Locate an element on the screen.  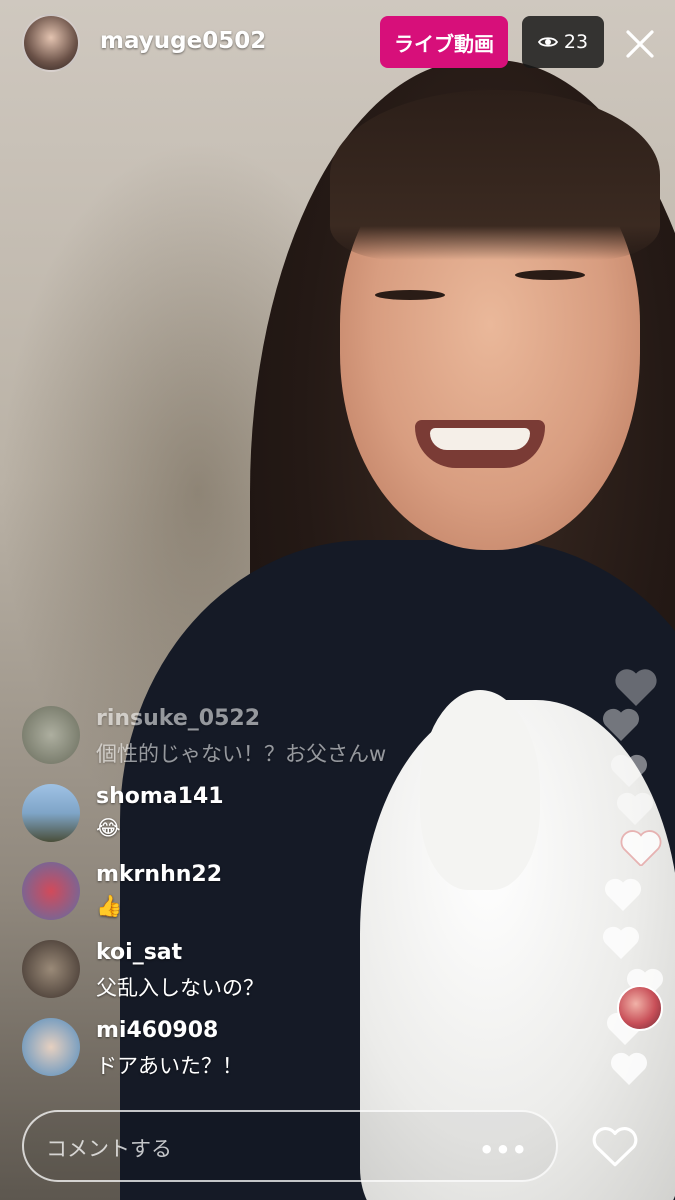
viewer-count: 23 is located at coordinates (576, 42).